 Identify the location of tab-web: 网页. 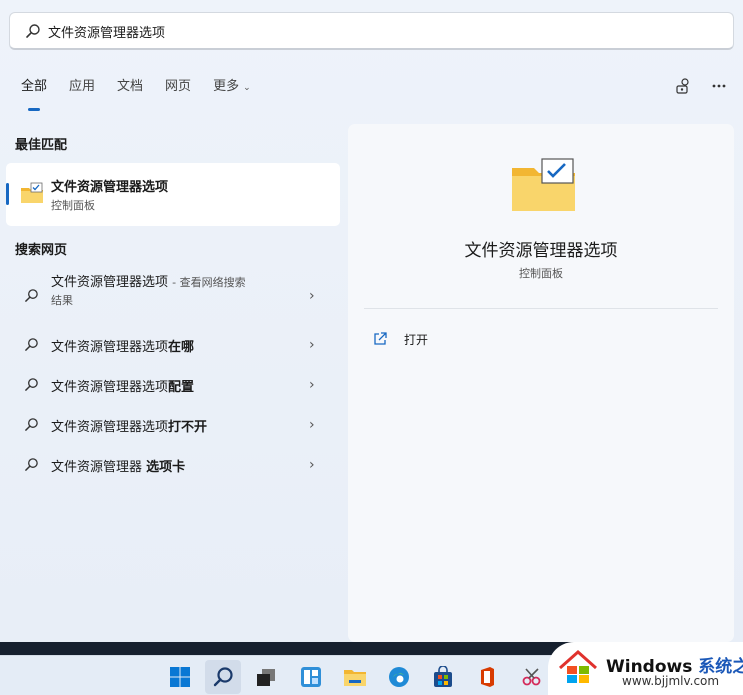
(178, 90).